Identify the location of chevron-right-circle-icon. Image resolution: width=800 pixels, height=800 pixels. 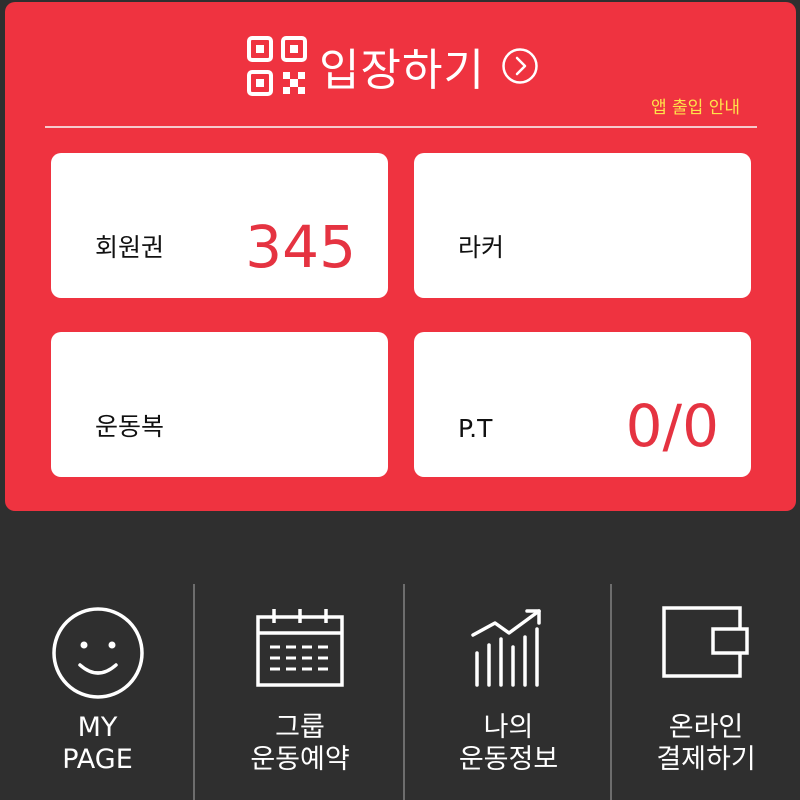
(520, 66).